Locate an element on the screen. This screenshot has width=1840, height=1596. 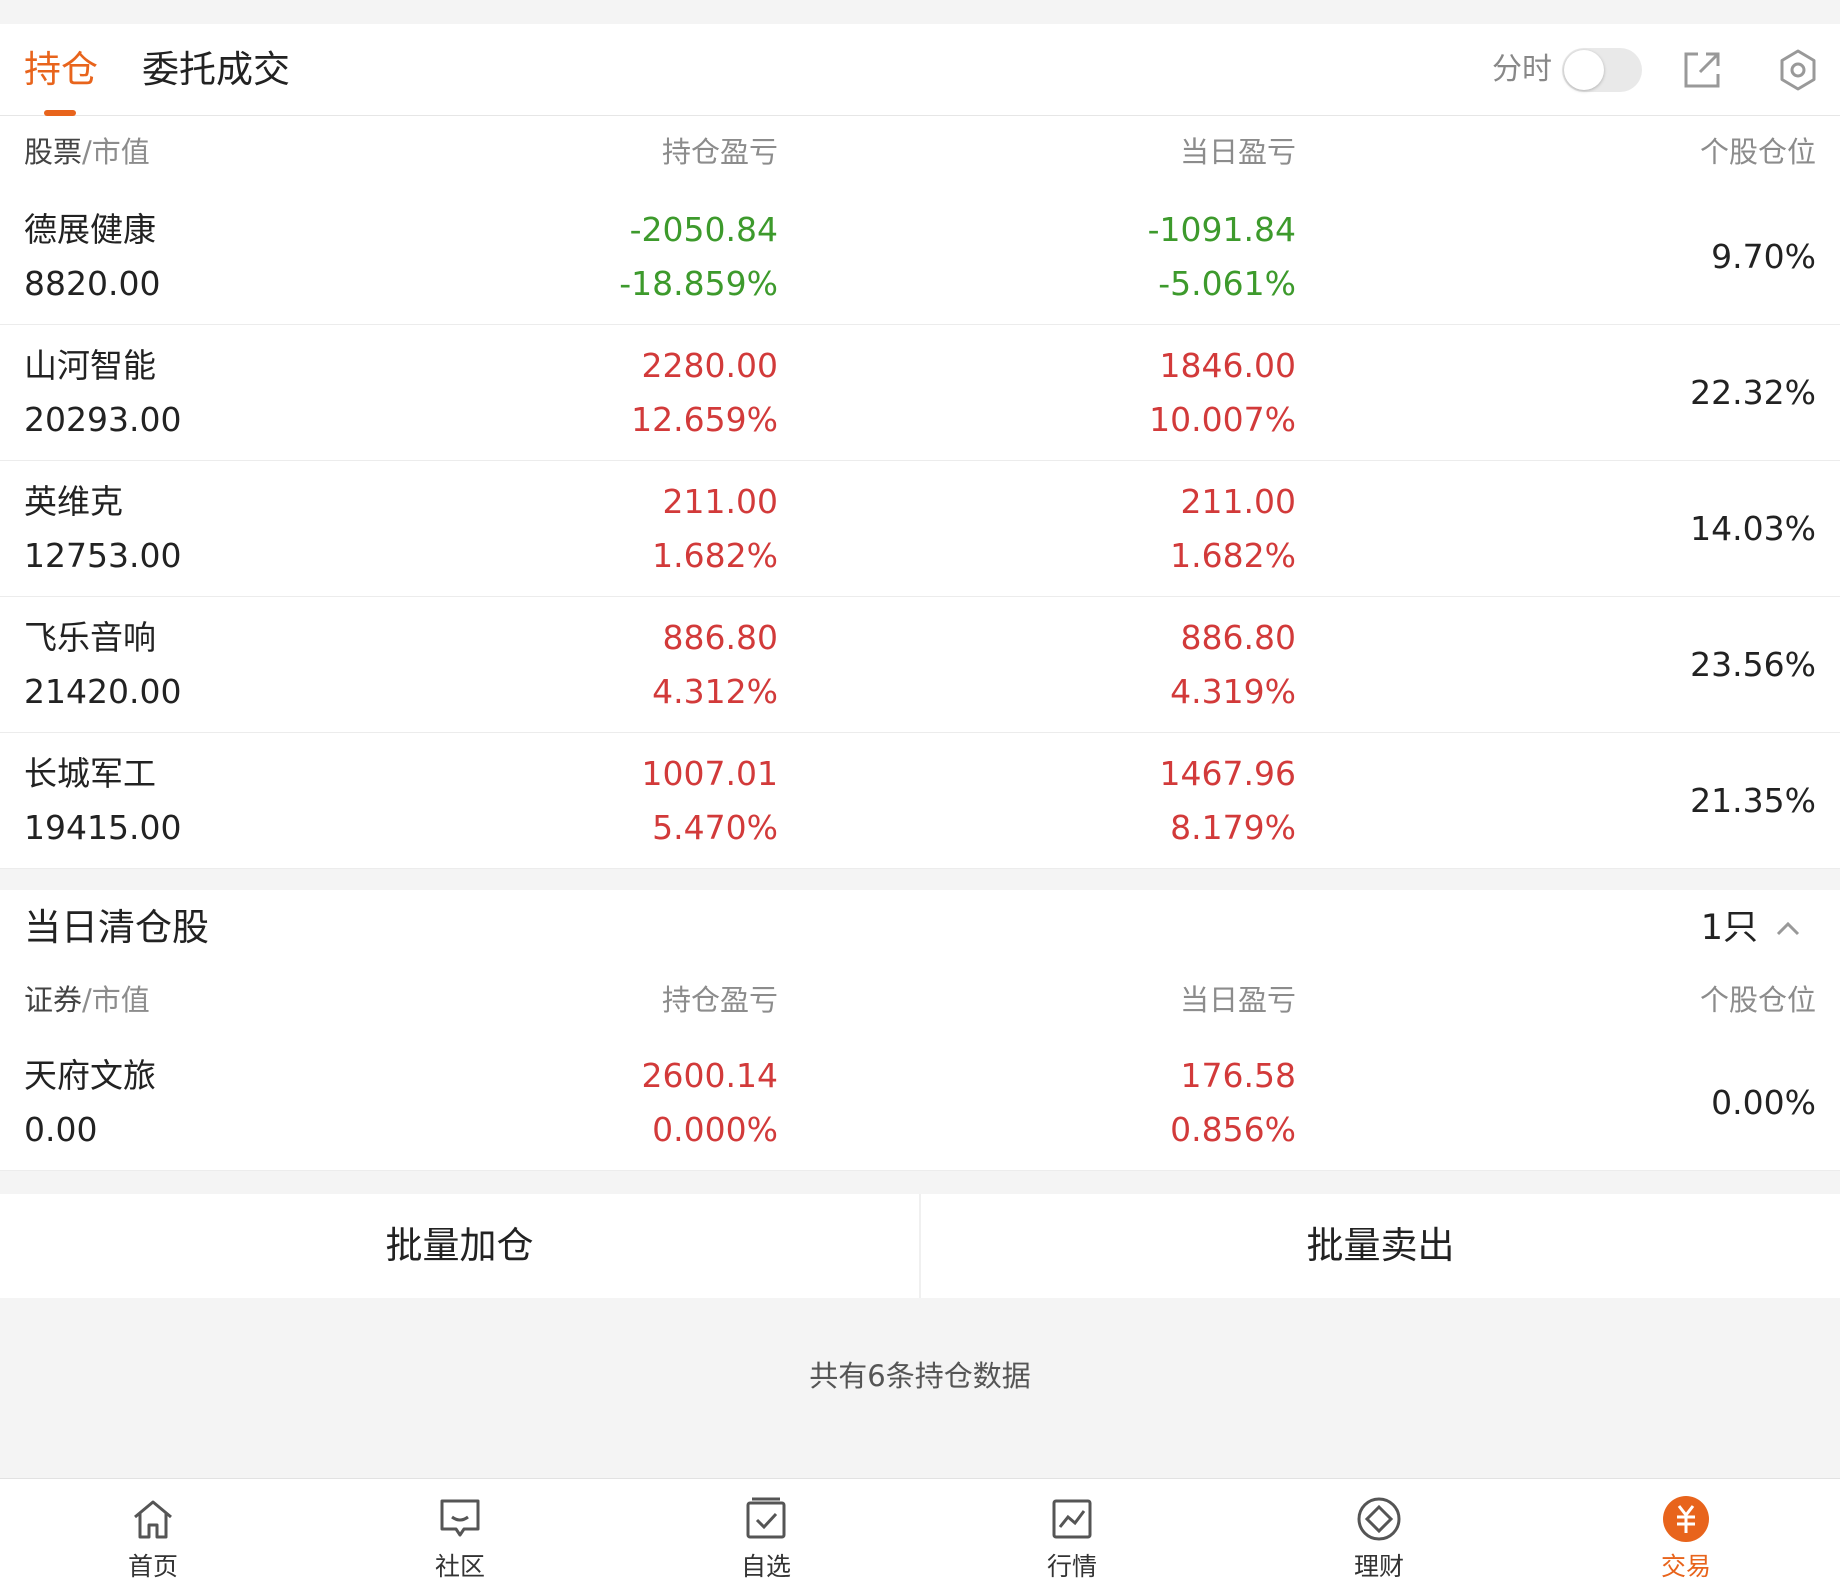
nav-home: 首页 is located at coordinates (153, 1537).